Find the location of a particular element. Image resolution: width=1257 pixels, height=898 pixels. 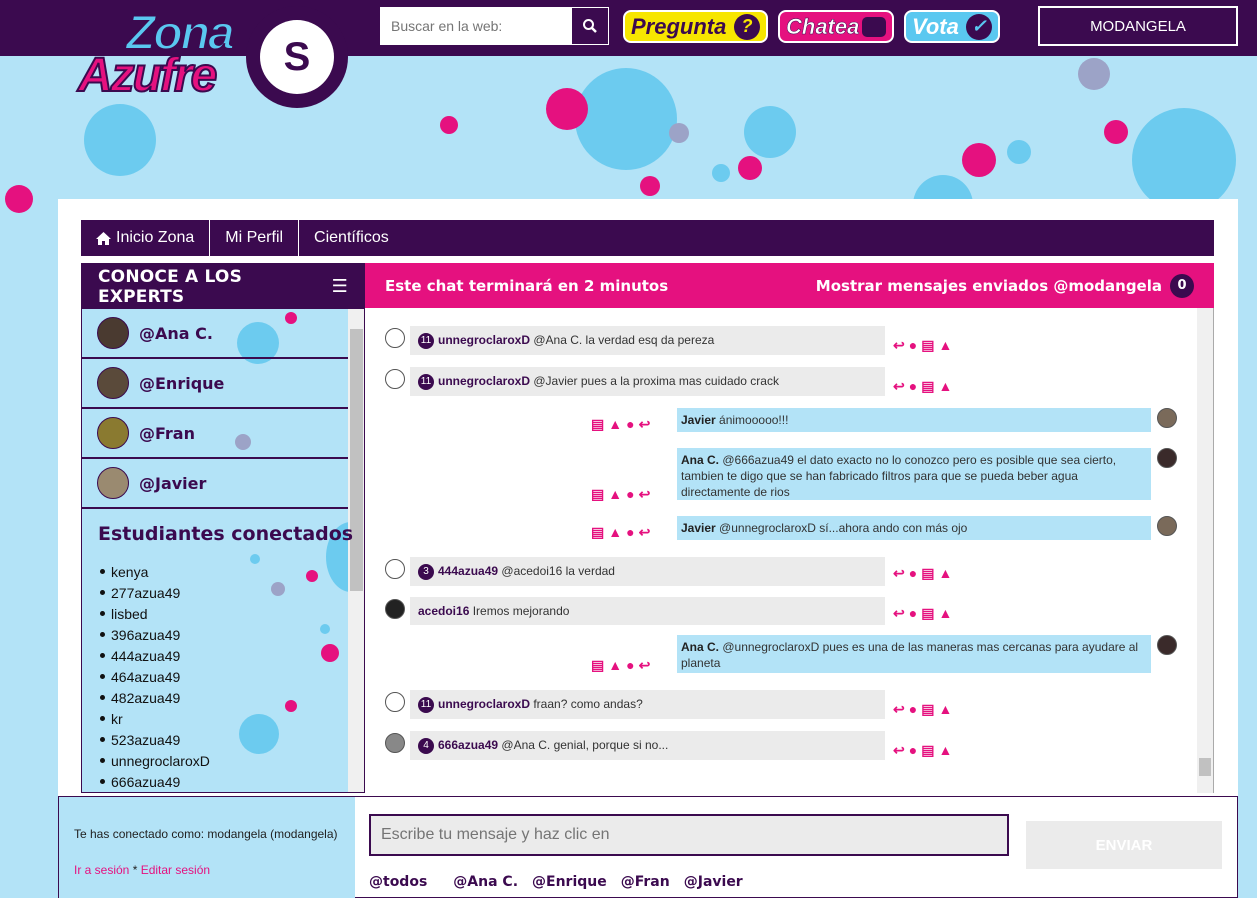

search-input is located at coordinates (476, 26).